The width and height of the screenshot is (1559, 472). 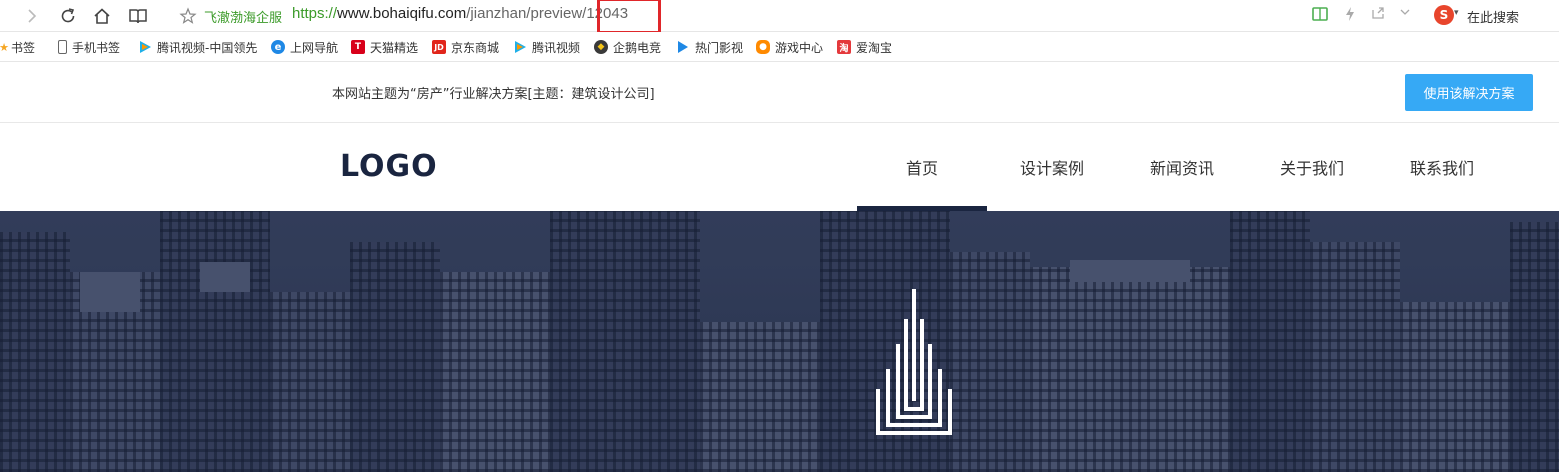 I want to click on highlight-annotation-box, so click(x=629, y=17).